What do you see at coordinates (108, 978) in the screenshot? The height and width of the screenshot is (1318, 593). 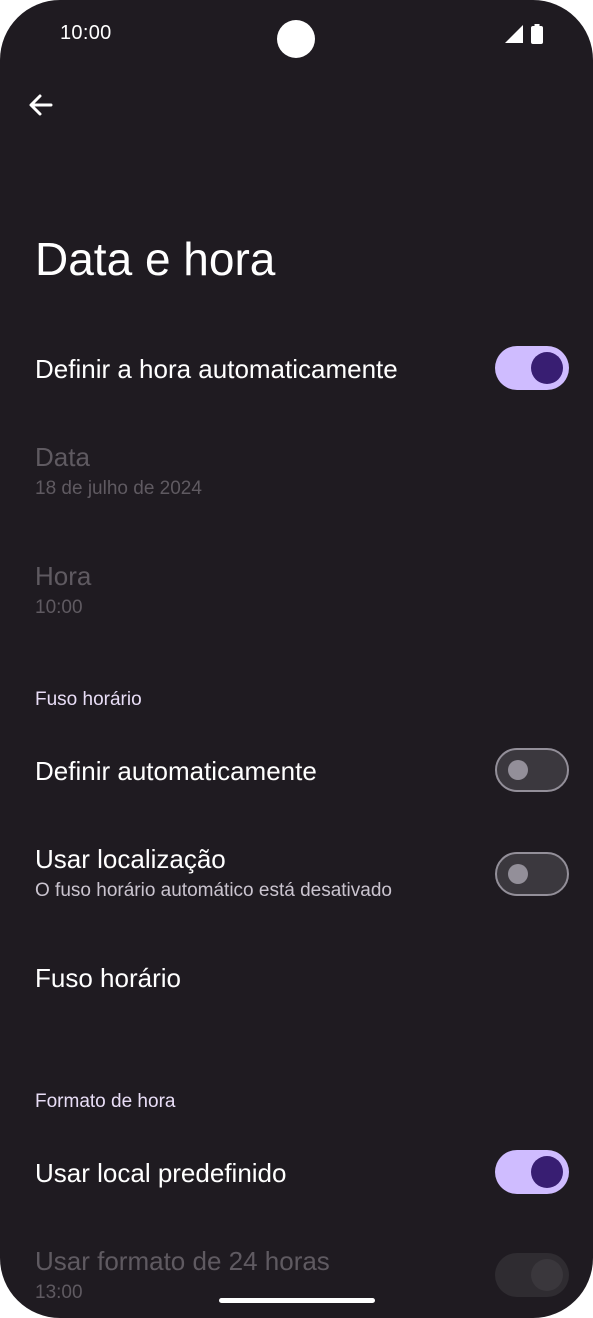 I see `timezone-label: Fuso horário` at bounding box center [108, 978].